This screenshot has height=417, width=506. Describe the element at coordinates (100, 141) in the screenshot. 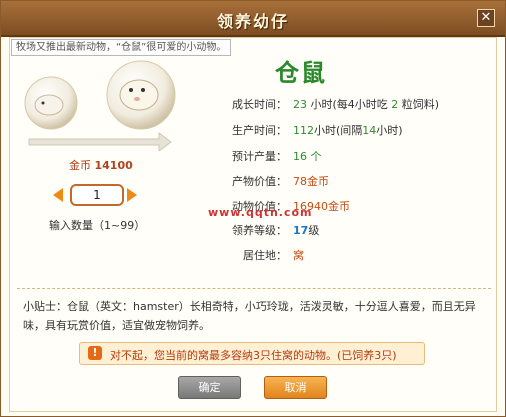

I see `arrow` at that location.